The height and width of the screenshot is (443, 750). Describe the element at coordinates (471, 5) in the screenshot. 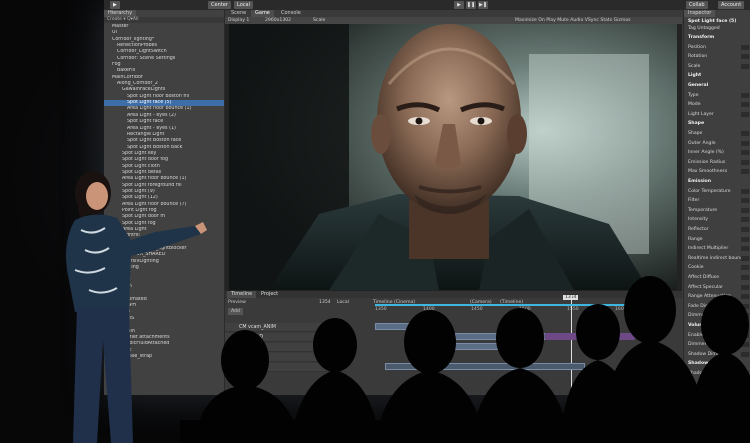

I see `pause-button: ❚❚` at that location.